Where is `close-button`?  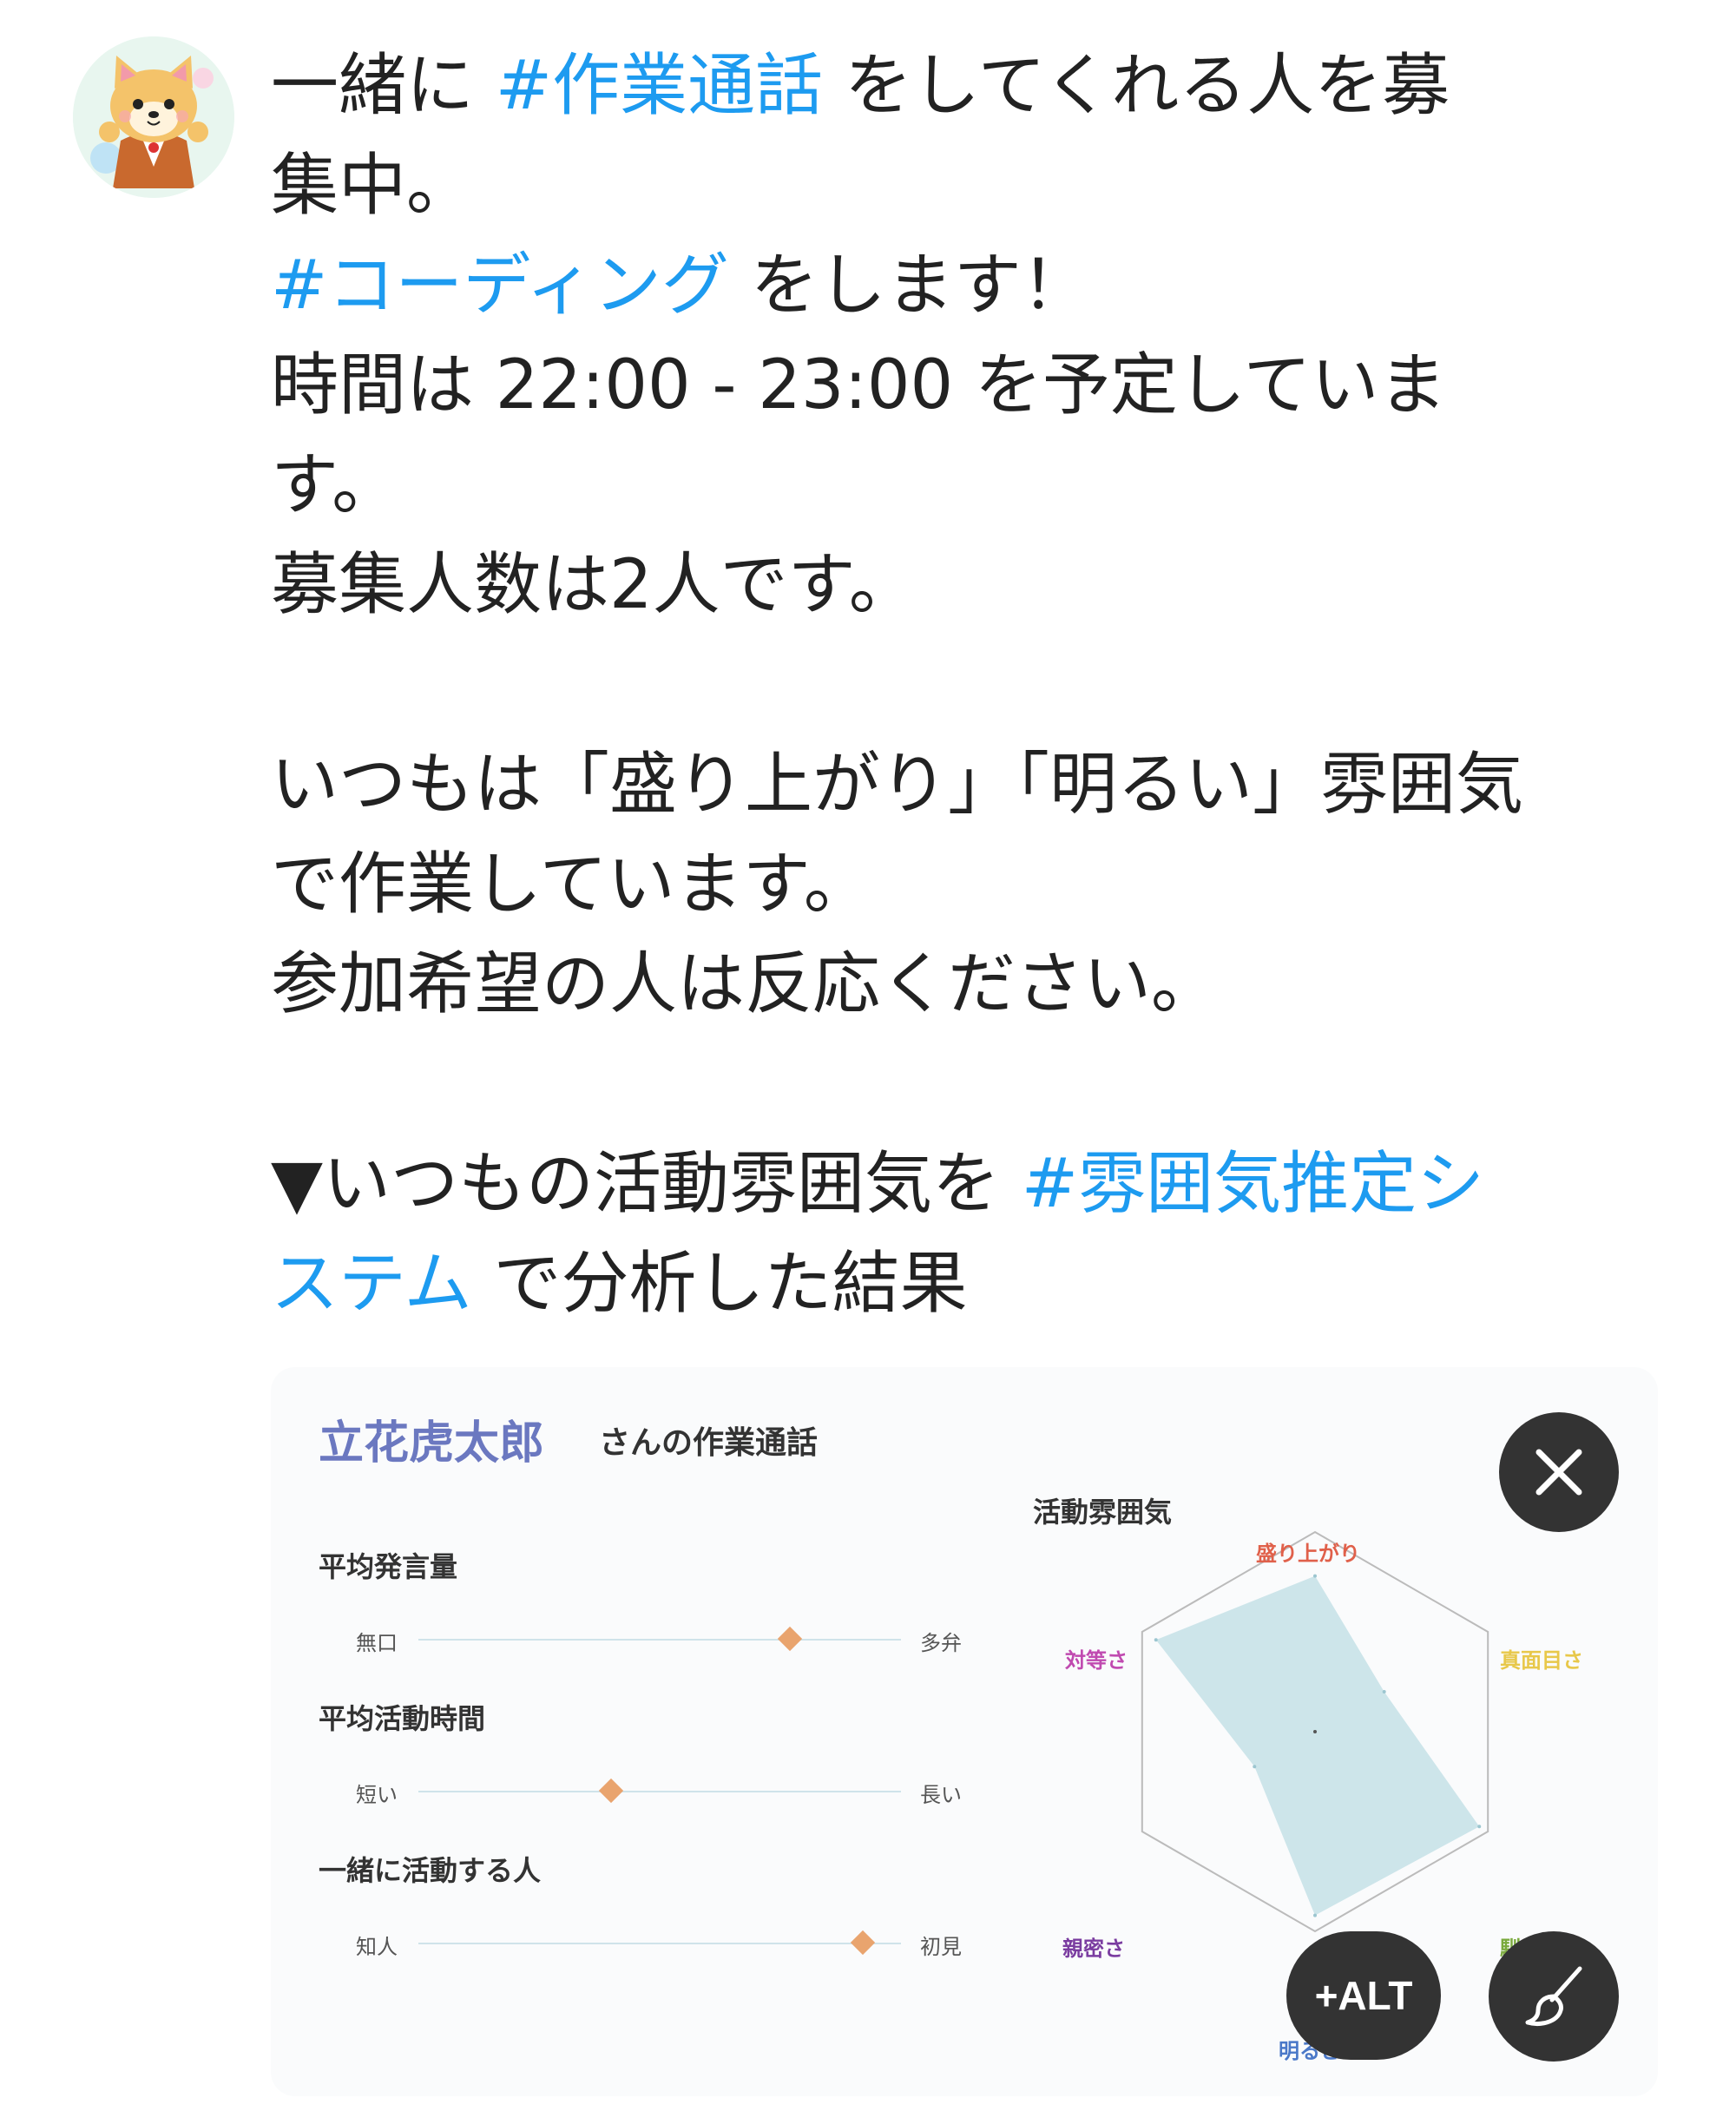 close-button is located at coordinates (1559, 1472).